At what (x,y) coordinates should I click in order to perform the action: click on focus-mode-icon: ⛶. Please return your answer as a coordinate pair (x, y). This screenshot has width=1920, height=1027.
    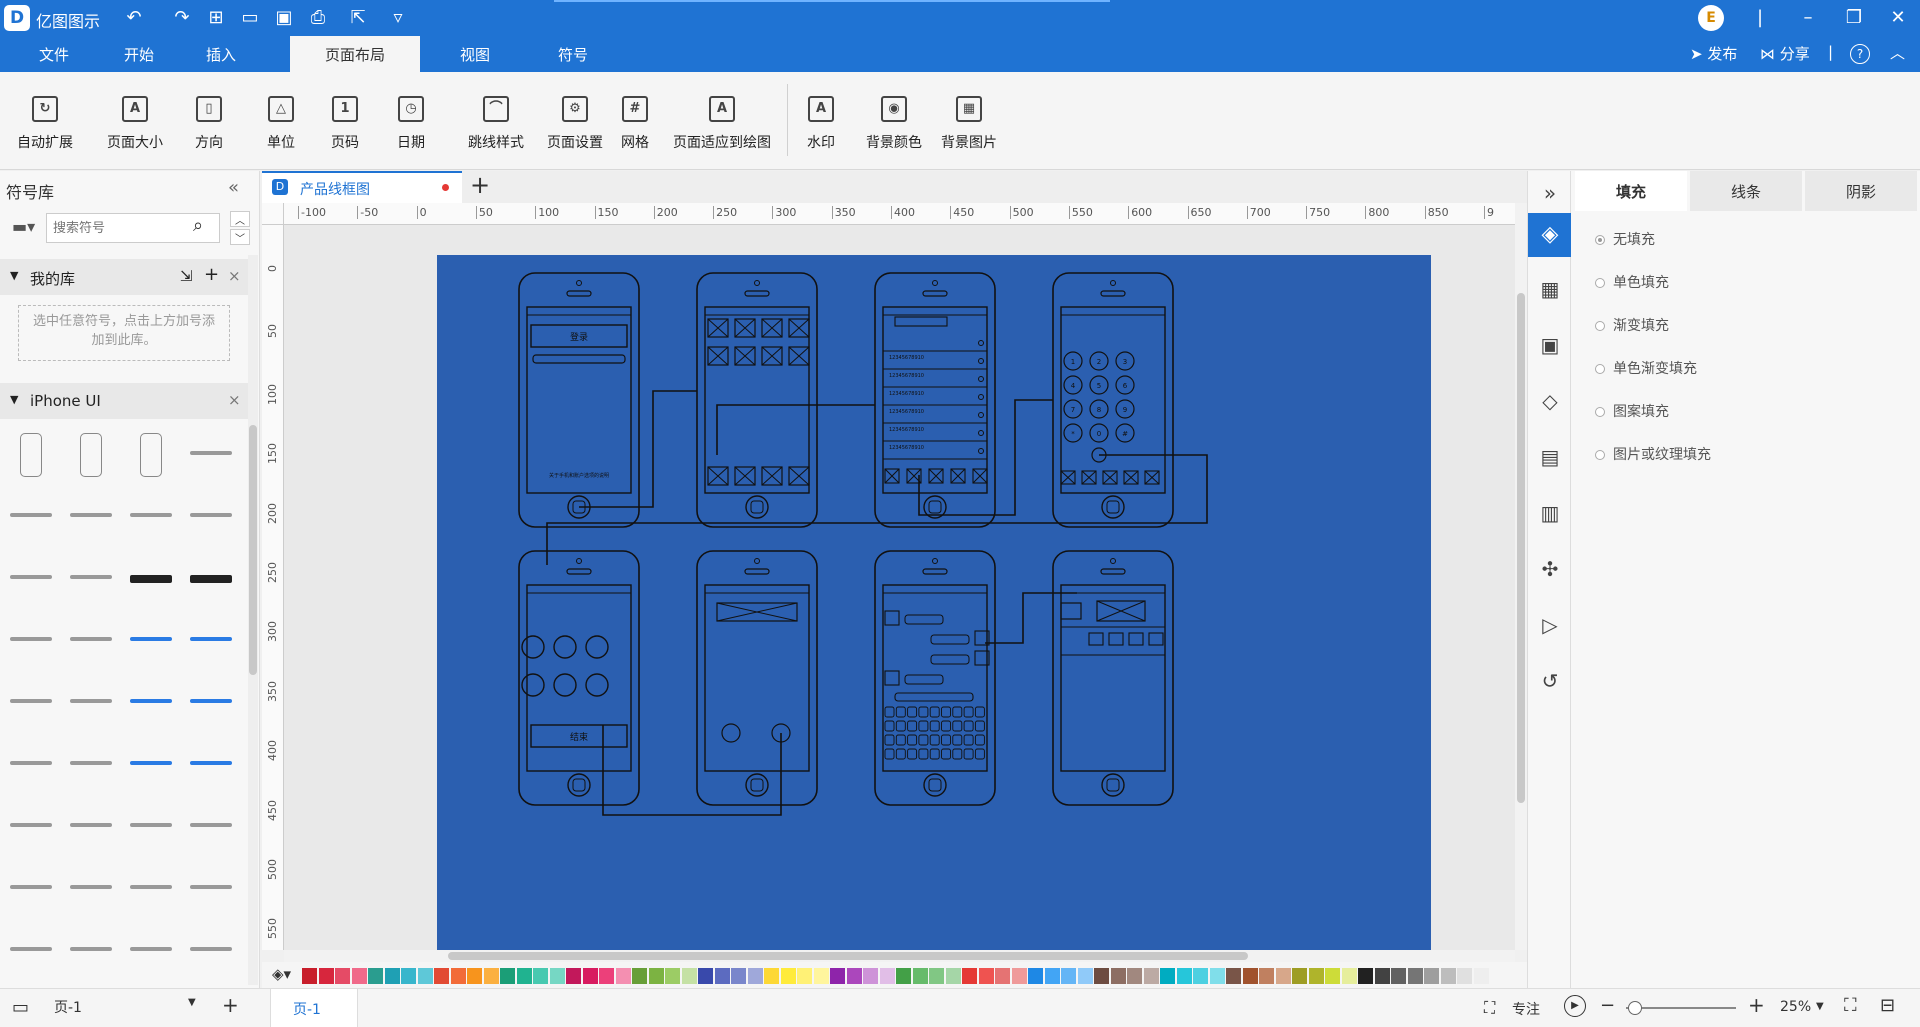
    Looking at the image, I should click on (1489, 1008).